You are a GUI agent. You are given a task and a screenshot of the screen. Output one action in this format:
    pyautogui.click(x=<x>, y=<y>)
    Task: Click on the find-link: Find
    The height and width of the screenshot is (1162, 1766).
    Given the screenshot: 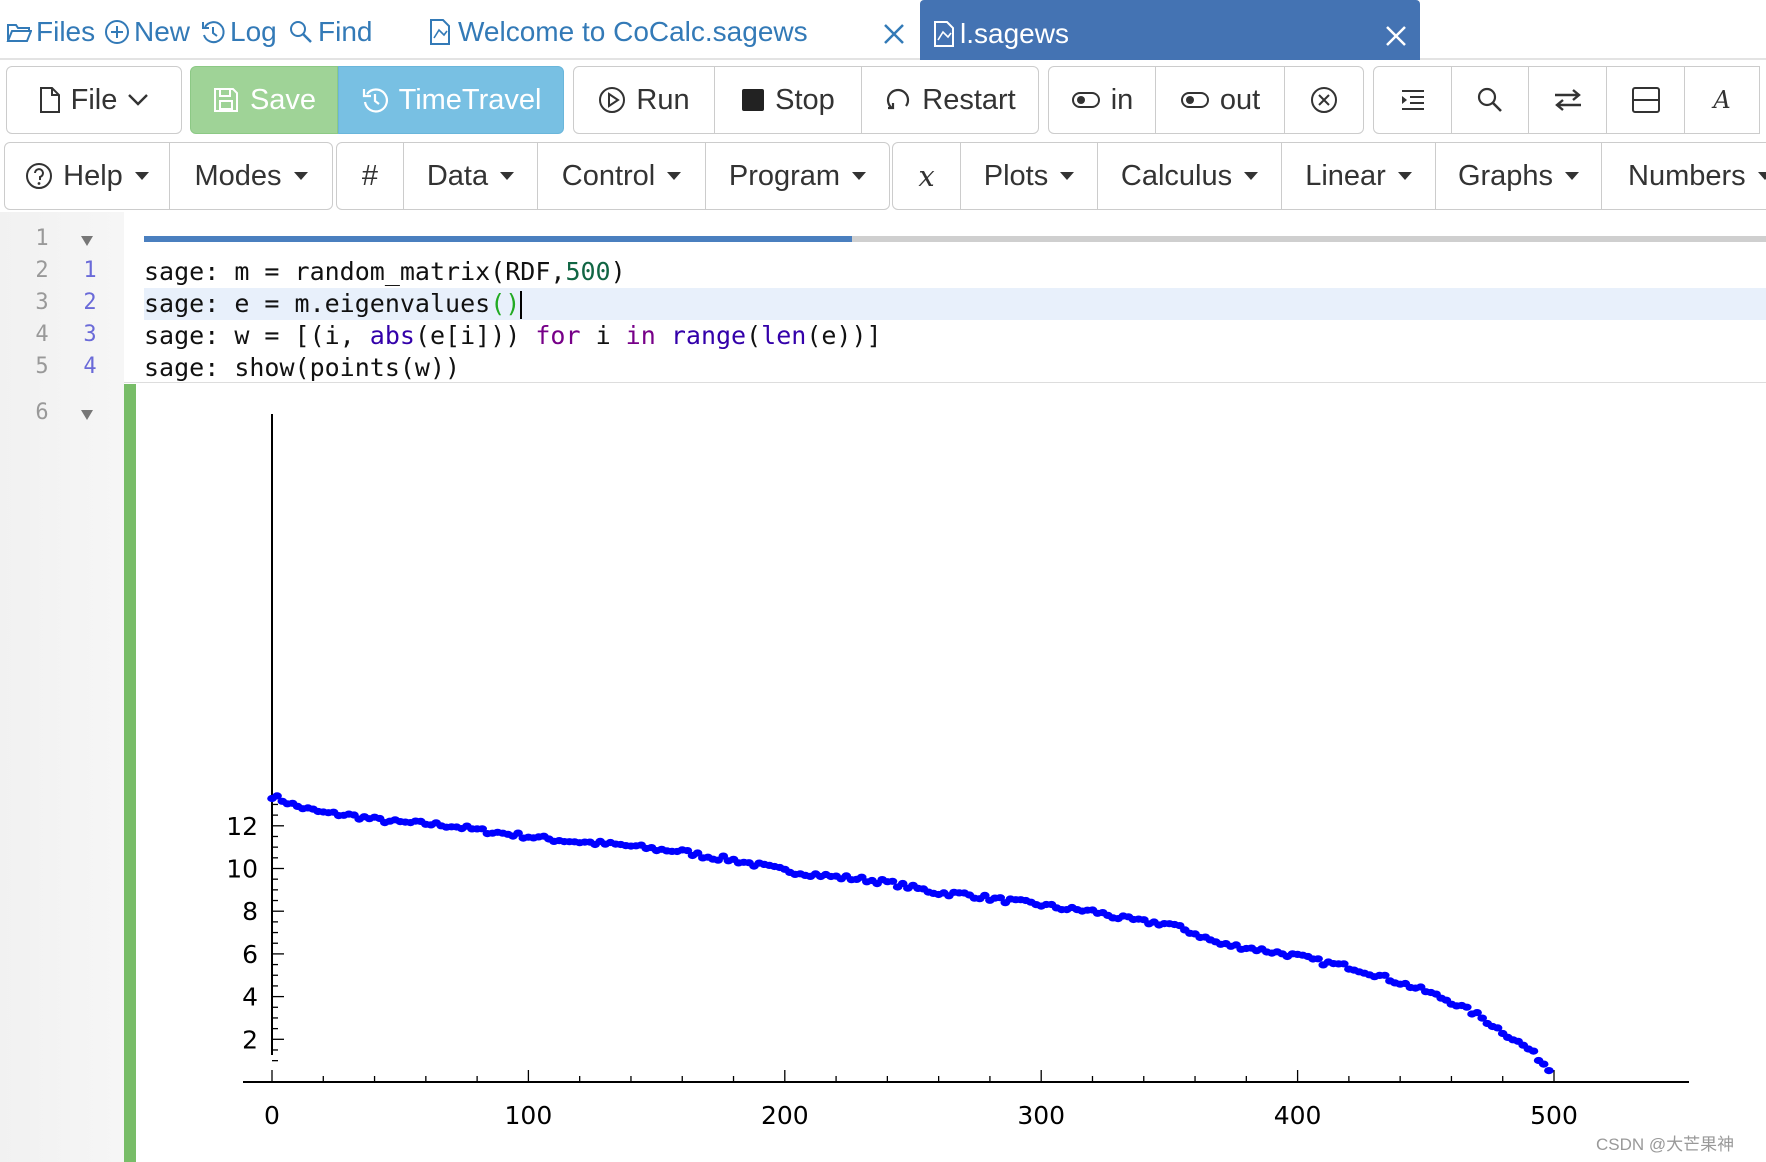 What is the action you would take?
    pyautogui.click(x=330, y=32)
    